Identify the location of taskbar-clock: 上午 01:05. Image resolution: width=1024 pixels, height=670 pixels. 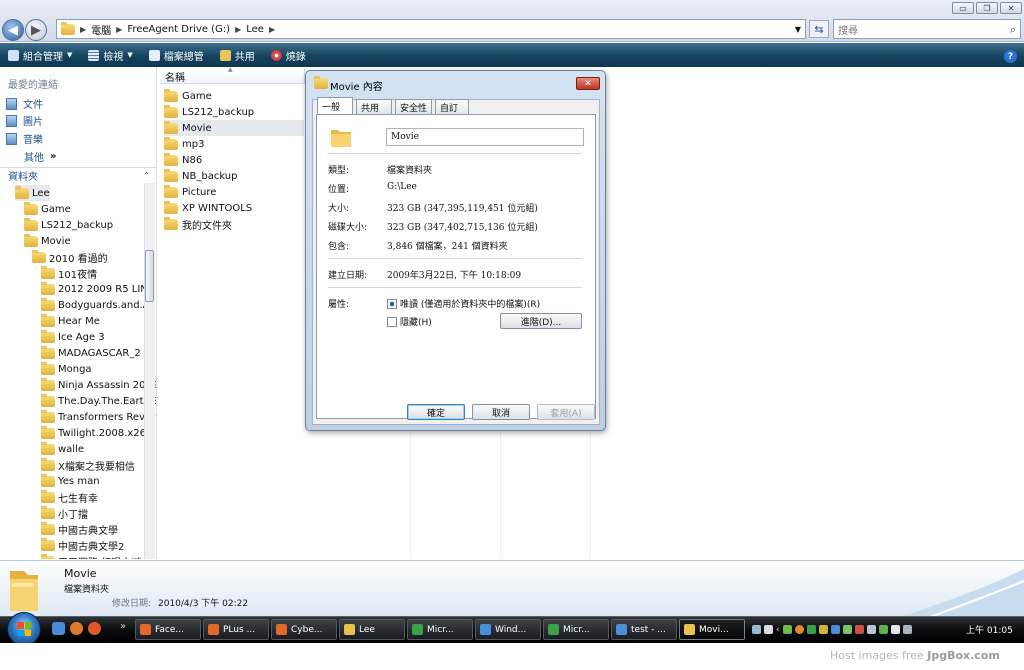
(989, 629).